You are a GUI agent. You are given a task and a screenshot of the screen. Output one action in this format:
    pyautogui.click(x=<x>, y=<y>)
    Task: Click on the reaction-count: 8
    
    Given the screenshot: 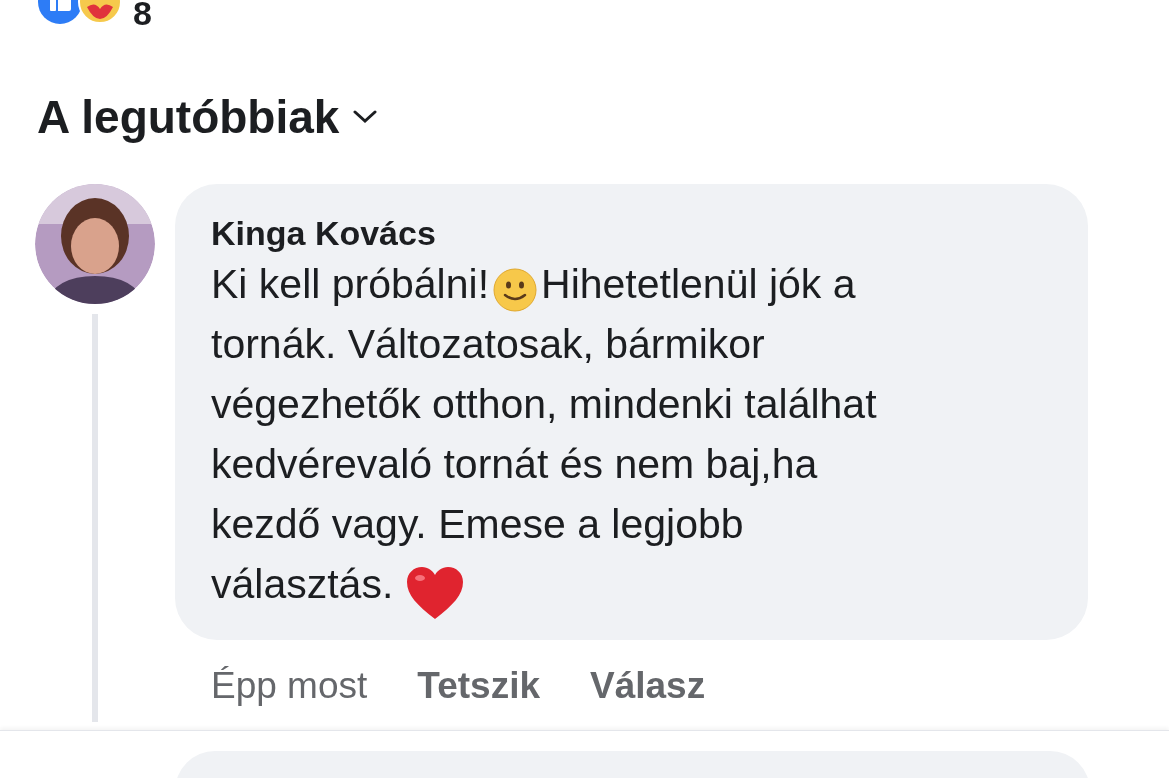 What is the action you would take?
    pyautogui.click(x=142, y=13)
    